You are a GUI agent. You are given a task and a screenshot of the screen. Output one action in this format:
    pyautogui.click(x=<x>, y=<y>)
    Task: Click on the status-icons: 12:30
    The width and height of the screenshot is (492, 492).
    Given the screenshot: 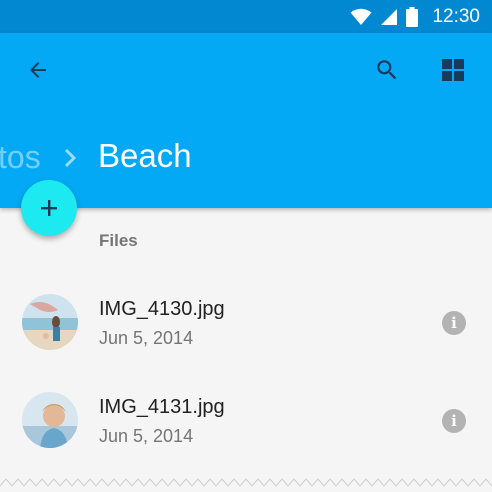 What is the action you would take?
    pyautogui.click(x=415, y=16)
    